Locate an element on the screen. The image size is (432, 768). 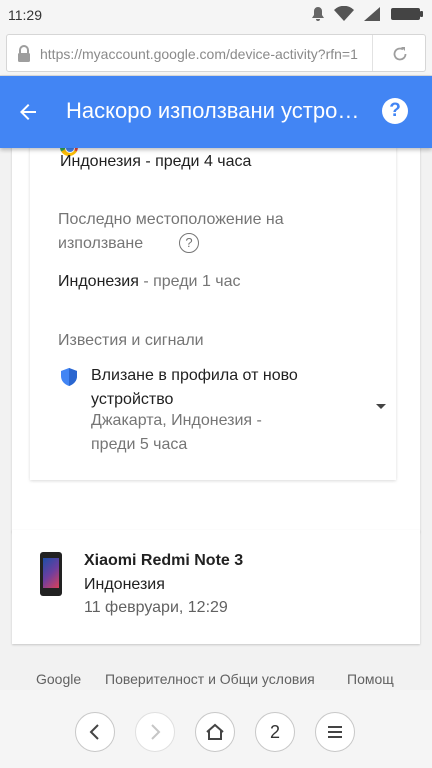
last-location-value: Индонезия - преди 1 час is located at coordinates (149, 282).